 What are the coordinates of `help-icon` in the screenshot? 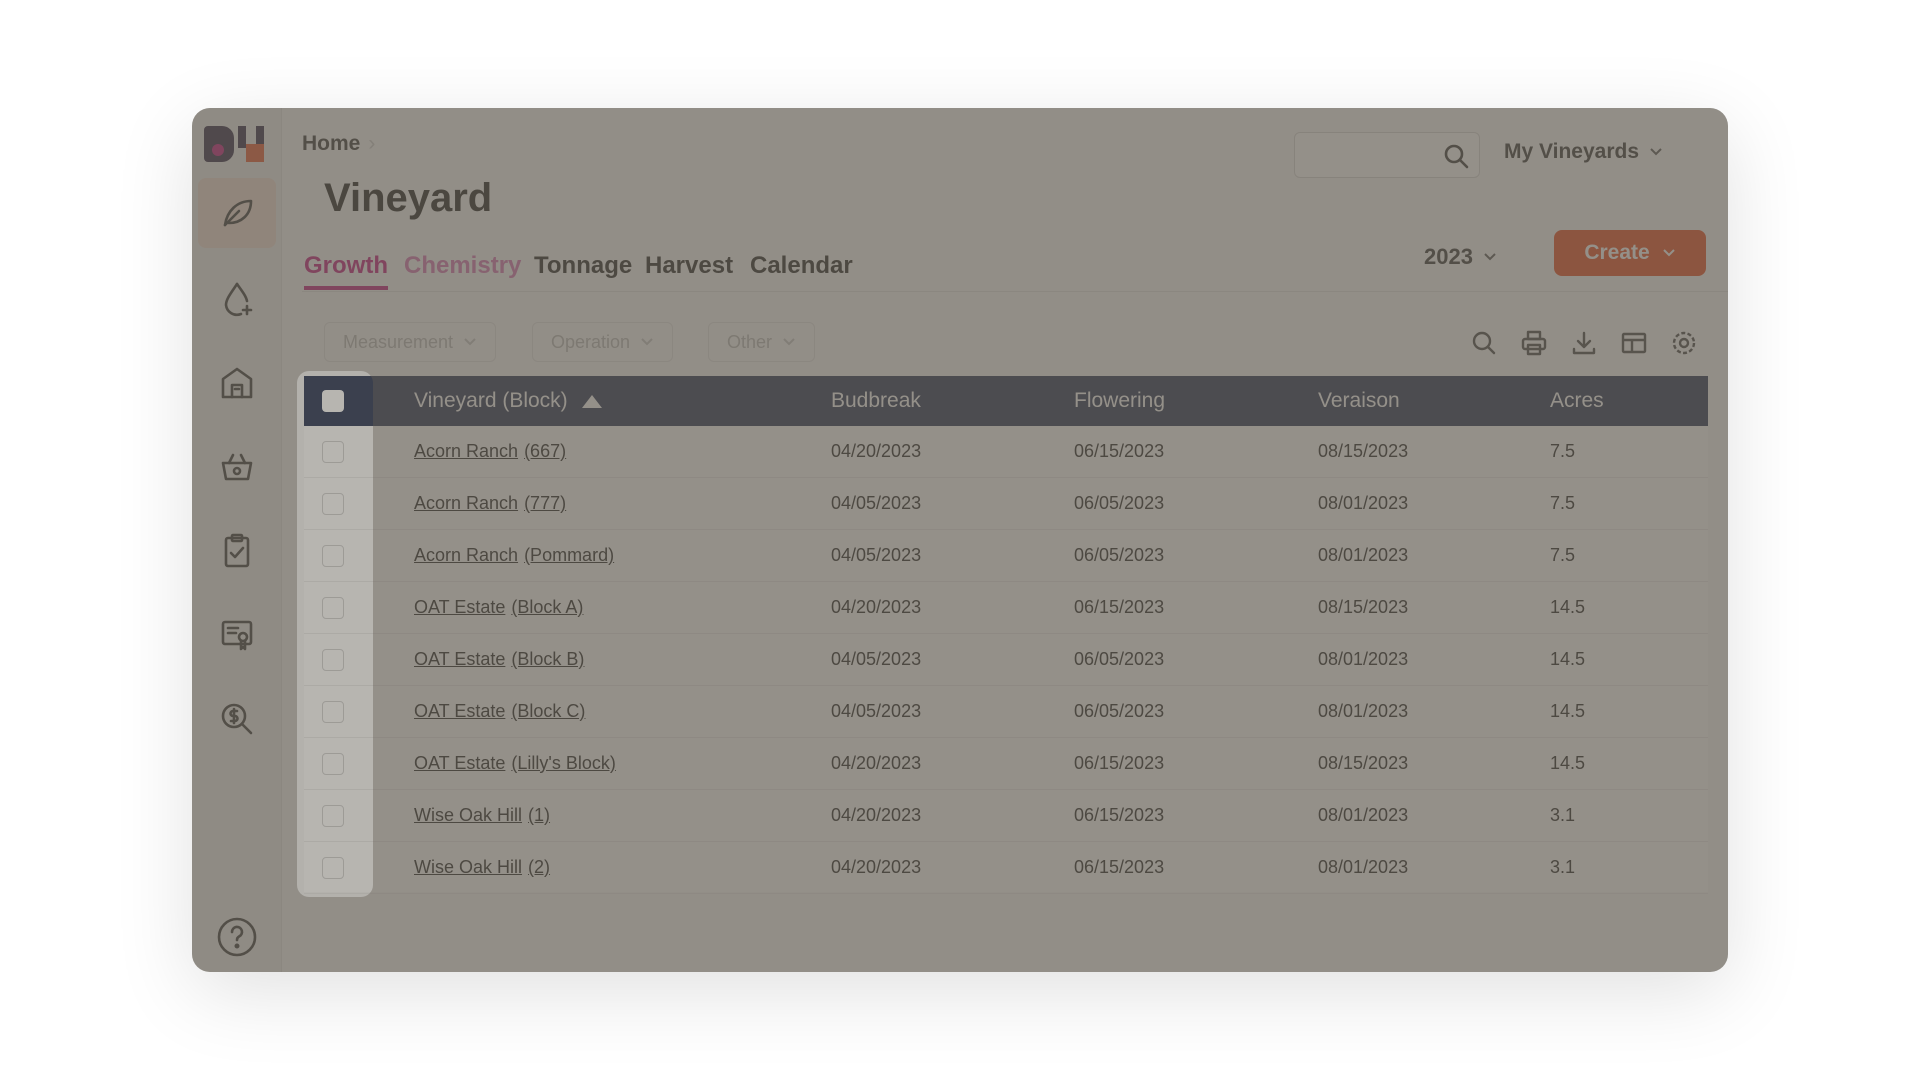 It's located at (237, 937).